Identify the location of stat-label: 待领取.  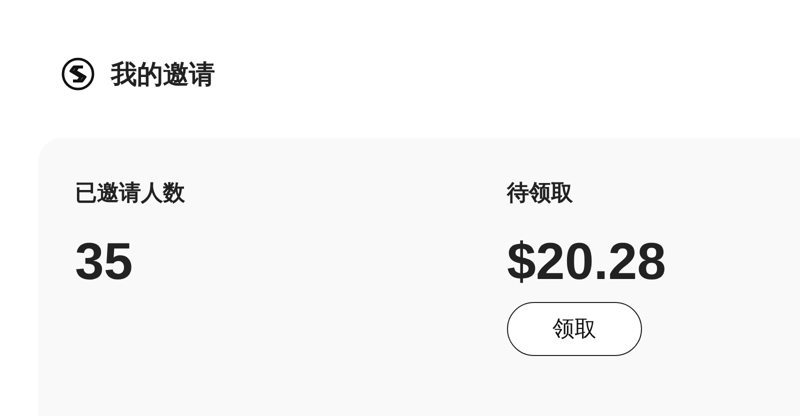
(540, 194).